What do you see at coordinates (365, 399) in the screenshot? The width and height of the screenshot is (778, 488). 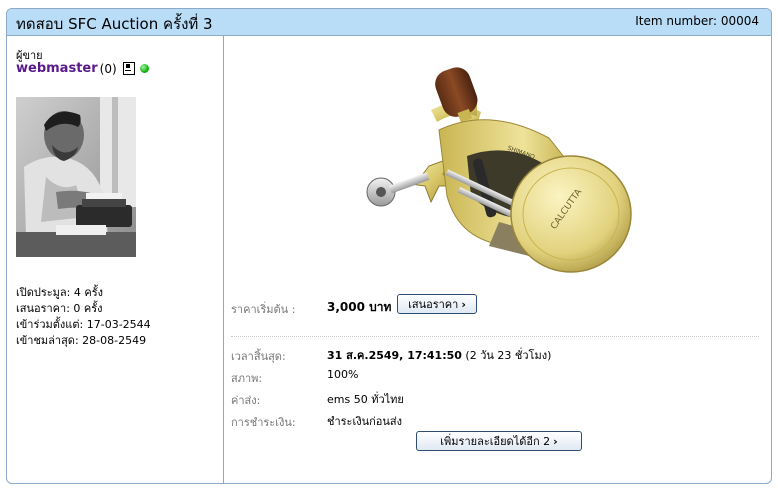 I see `shipping-value: ems 50 ทั่วไทย` at bounding box center [365, 399].